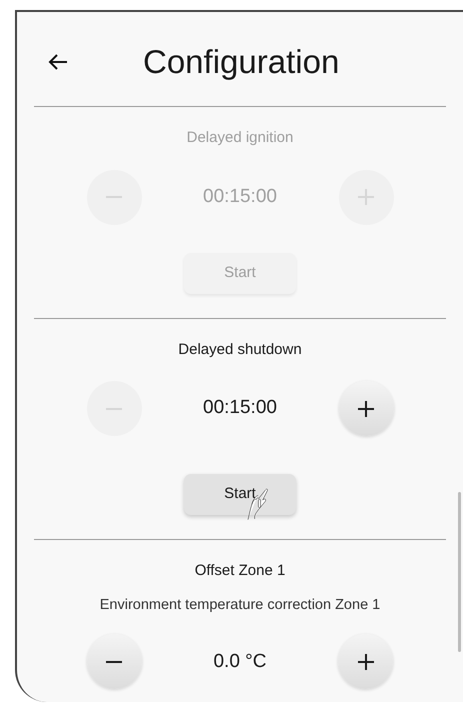 This screenshot has height=719, width=463. What do you see at coordinates (58, 62) in the screenshot?
I see `back-arrow-icon` at bounding box center [58, 62].